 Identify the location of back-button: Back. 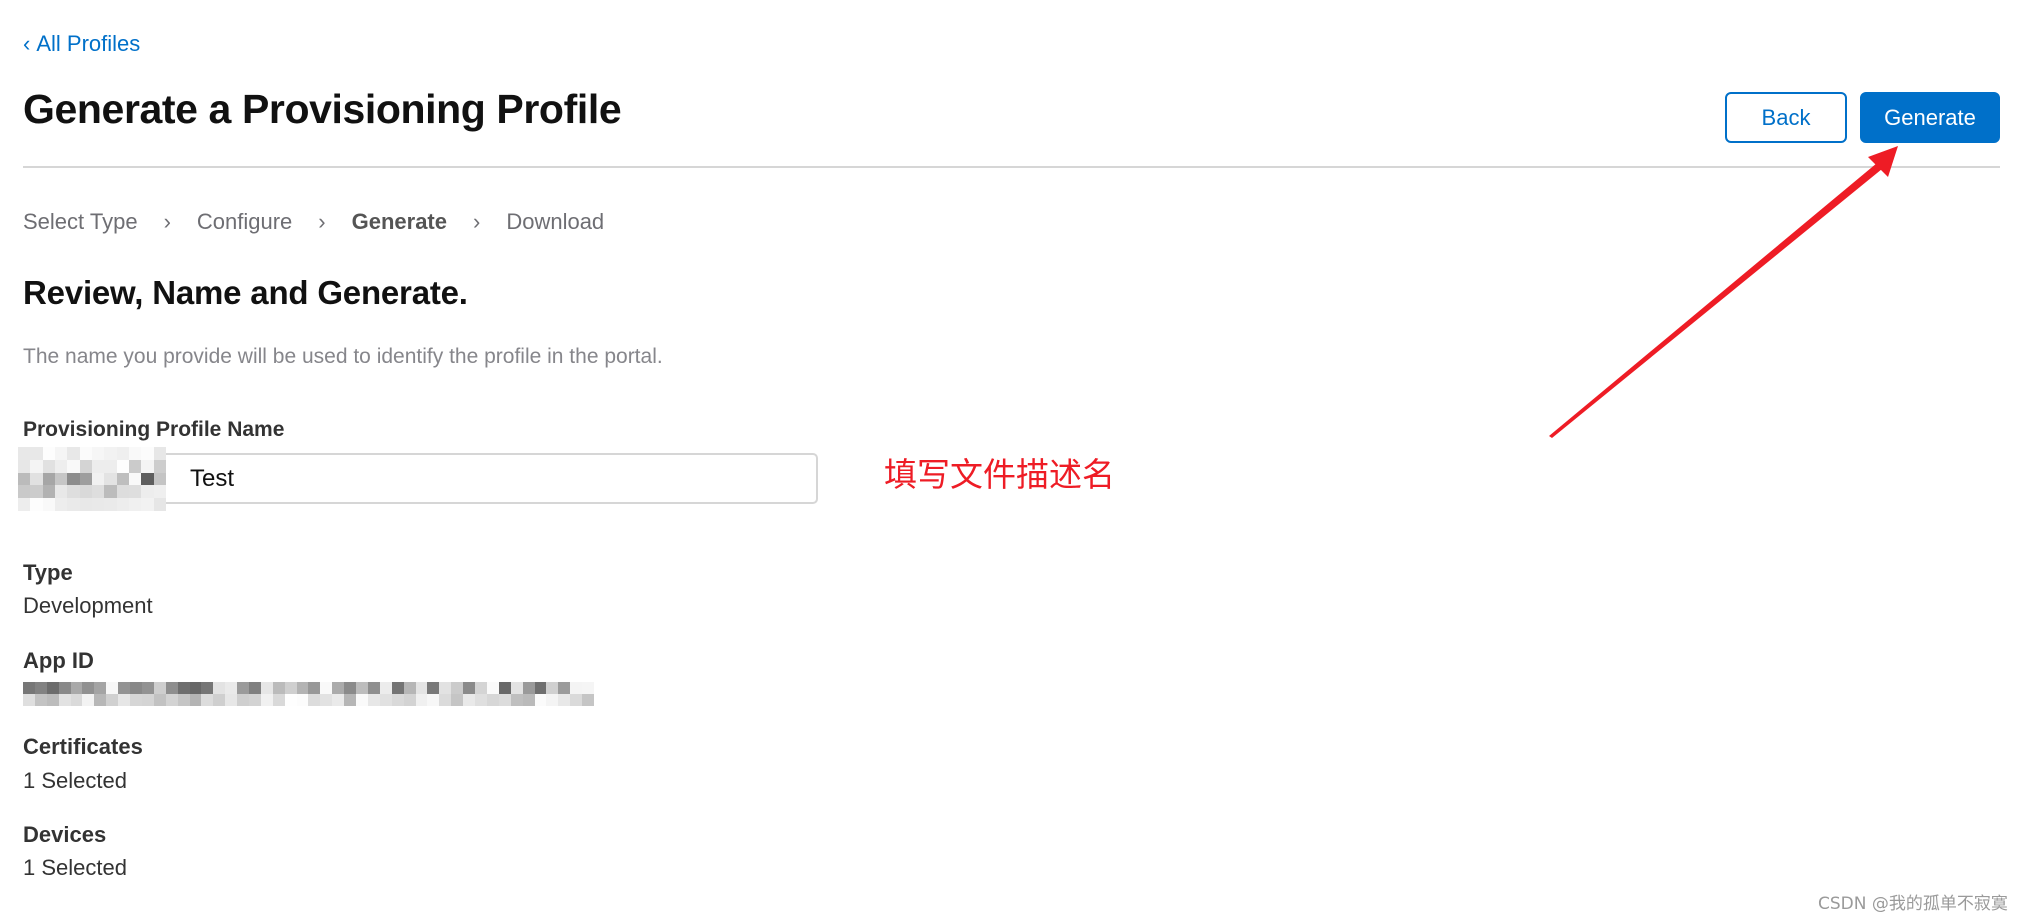
(1786, 117).